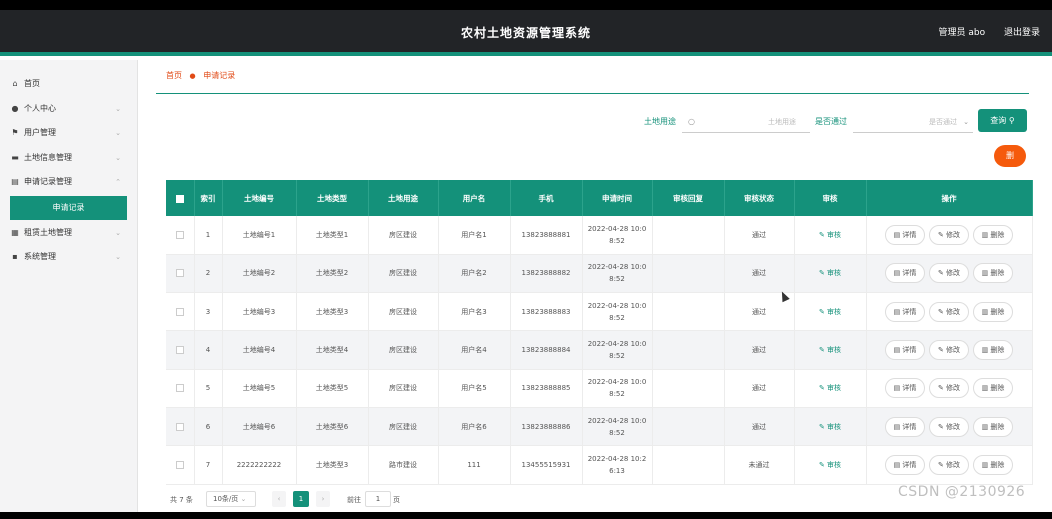 This screenshot has width=1052, height=519. Describe the element at coordinates (231, 499) in the screenshot. I see `page-size-select: 10条/页 ⌄` at that location.